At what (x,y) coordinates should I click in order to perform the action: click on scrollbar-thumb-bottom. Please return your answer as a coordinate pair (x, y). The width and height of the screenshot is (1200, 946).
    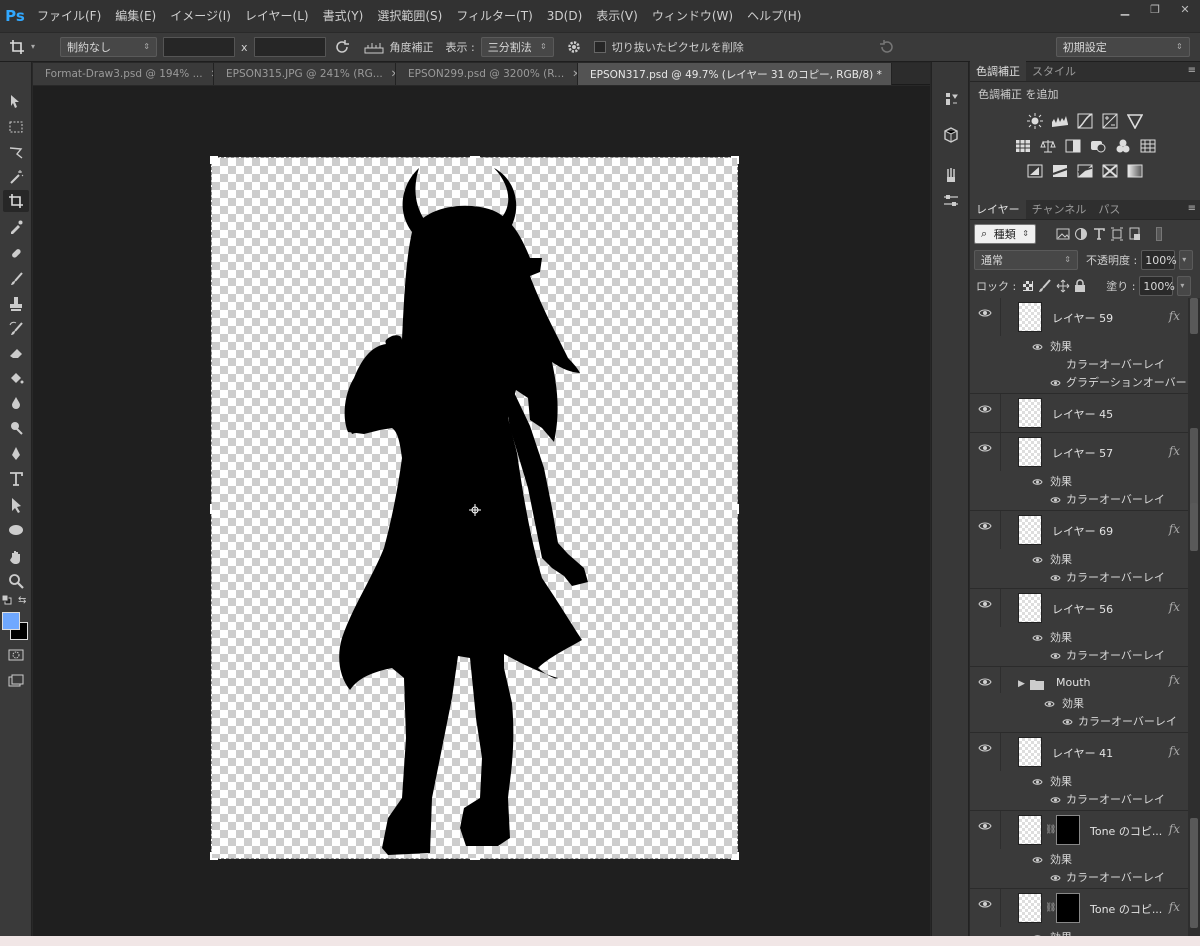
    Looking at the image, I should click on (1194, 873).